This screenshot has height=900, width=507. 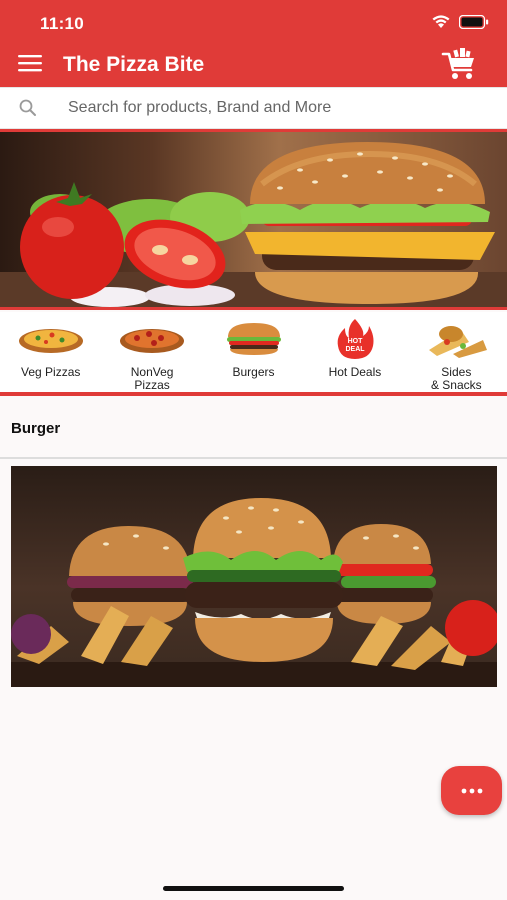 I want to click on status-time: 11:10, so click(x=62, y=23).